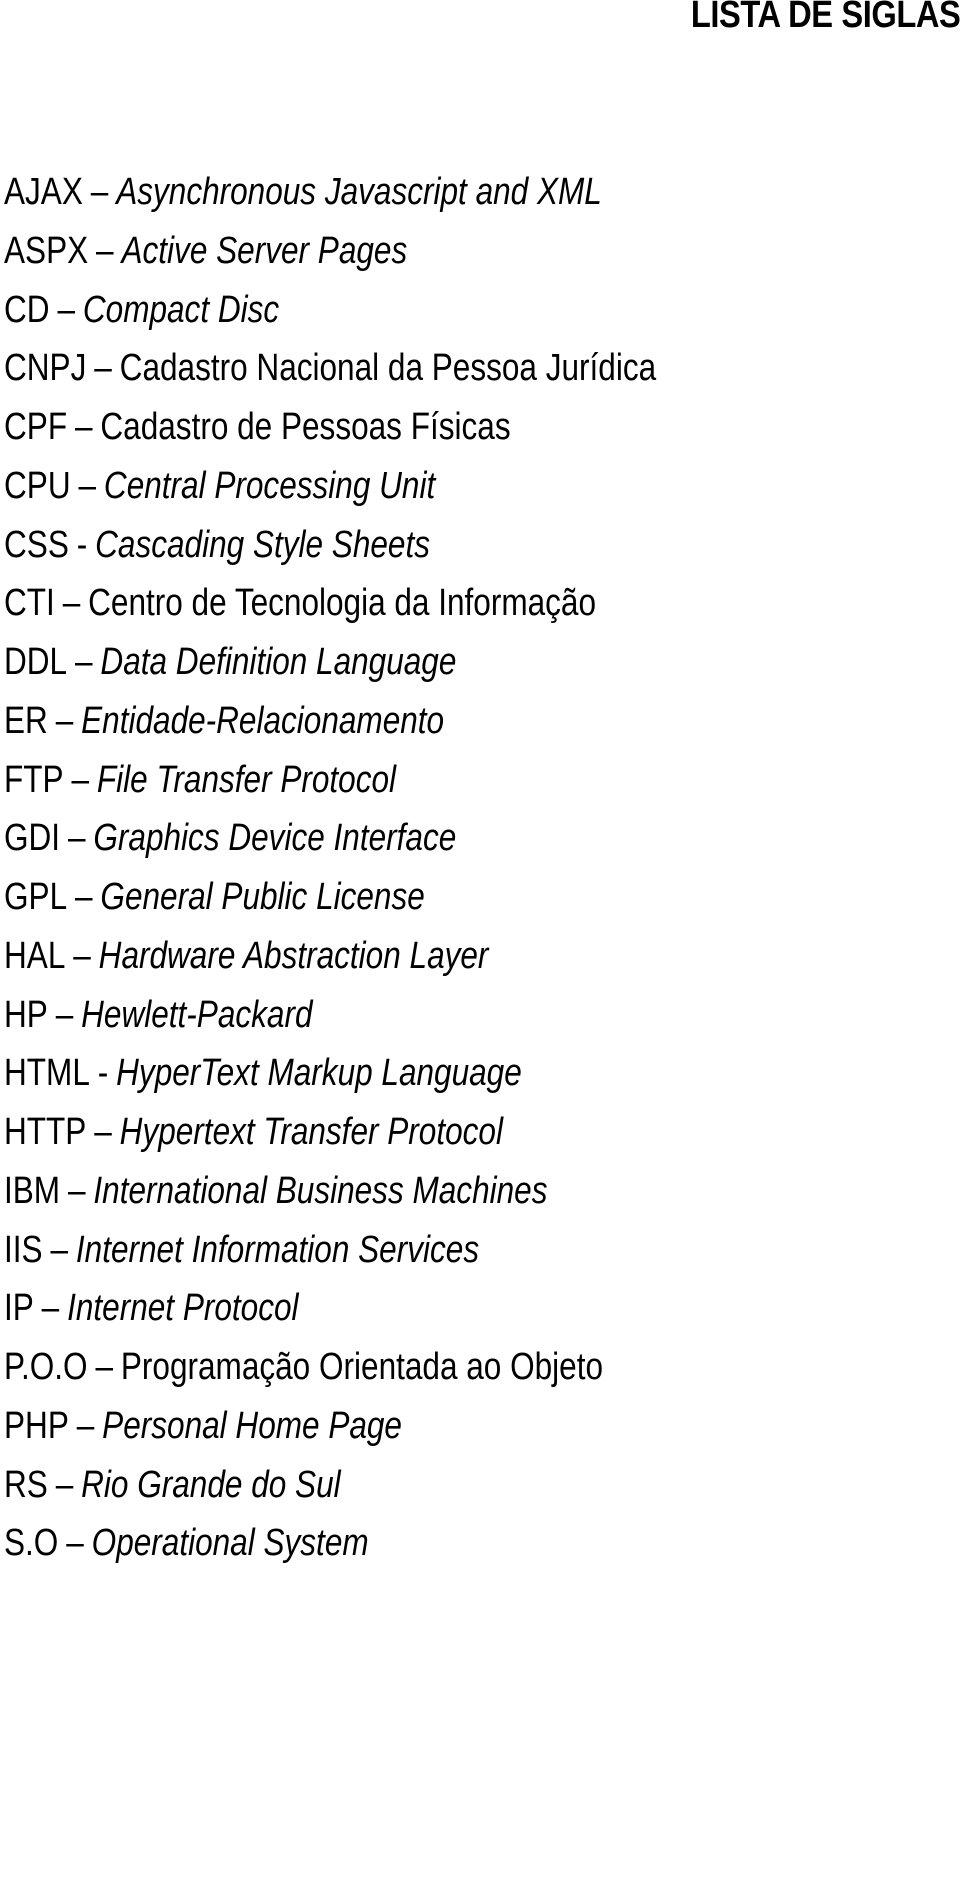 The width and height of the screenshot is (960, 1900). What do you see at coordinates (32, 838) in the screenshot?
I see `acronym-abbreviation: GDI` at bounding box center [32, 838].